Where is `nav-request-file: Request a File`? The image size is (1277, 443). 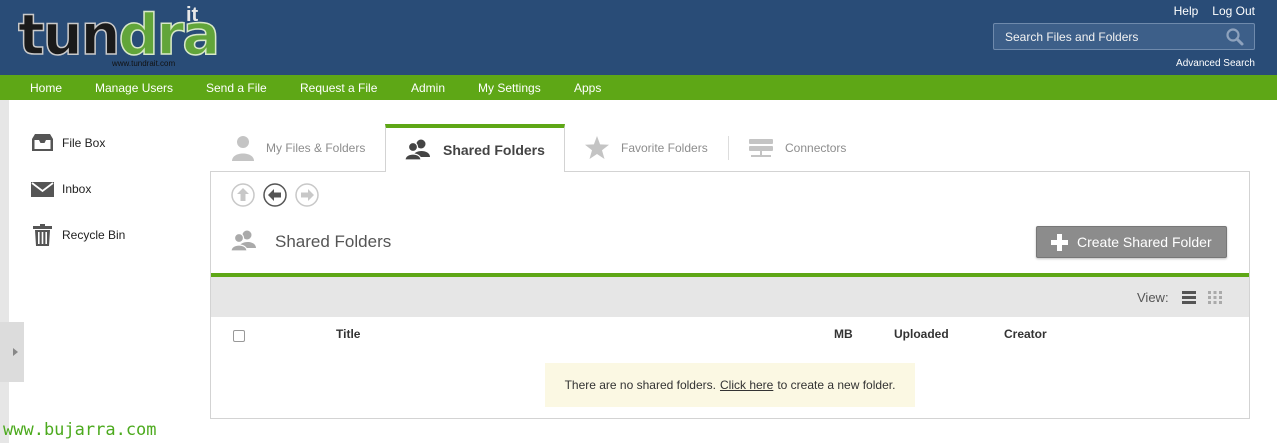 nav-request-file: Request a File is located at coordinates (338, 88).